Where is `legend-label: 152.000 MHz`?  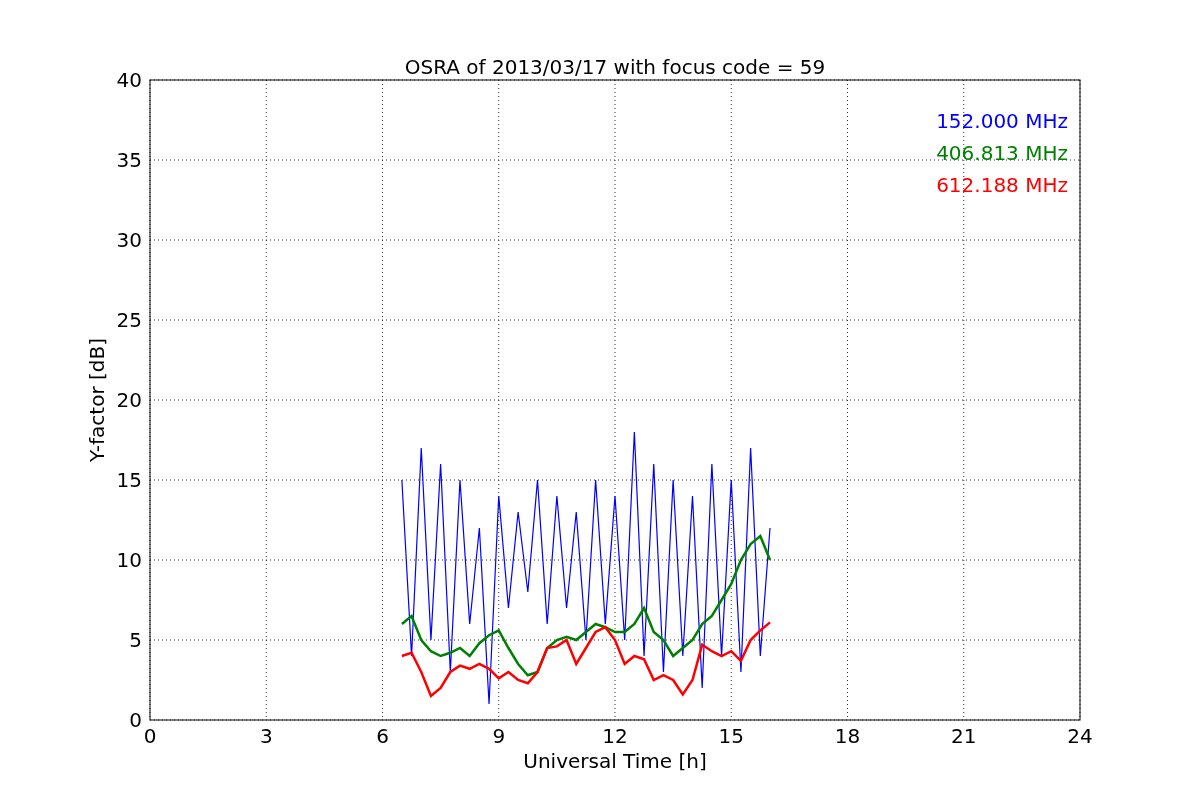 legend-label: 152.000 MHz is located at coordinates (1002, 121).